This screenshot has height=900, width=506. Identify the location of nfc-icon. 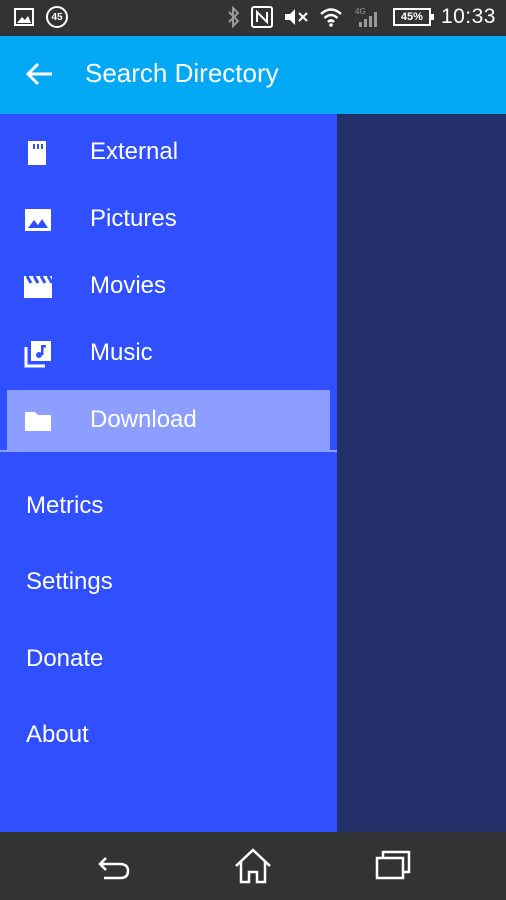
(261, 17).